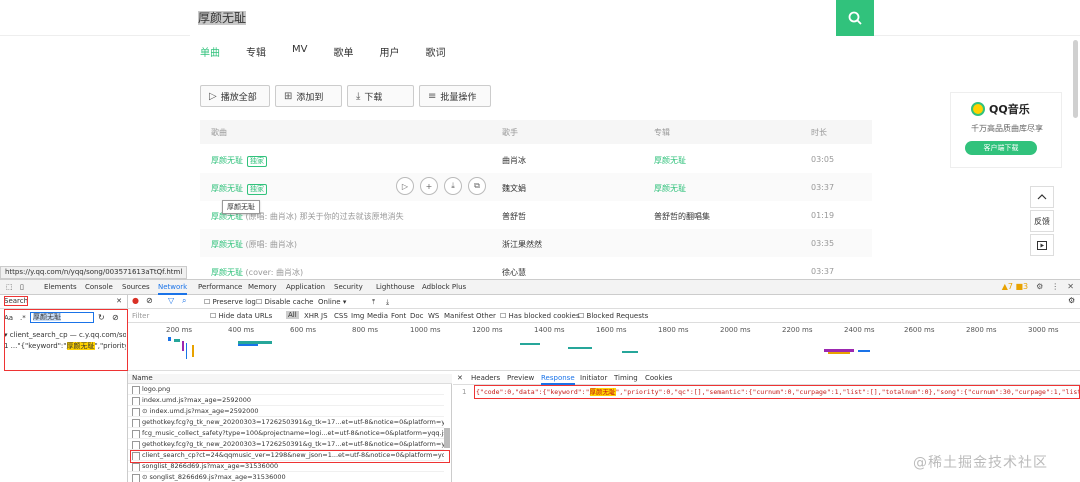  Describe the element at coordinates (477, 186) in the screenshot. I see `share-icon: ⧉` at that location.